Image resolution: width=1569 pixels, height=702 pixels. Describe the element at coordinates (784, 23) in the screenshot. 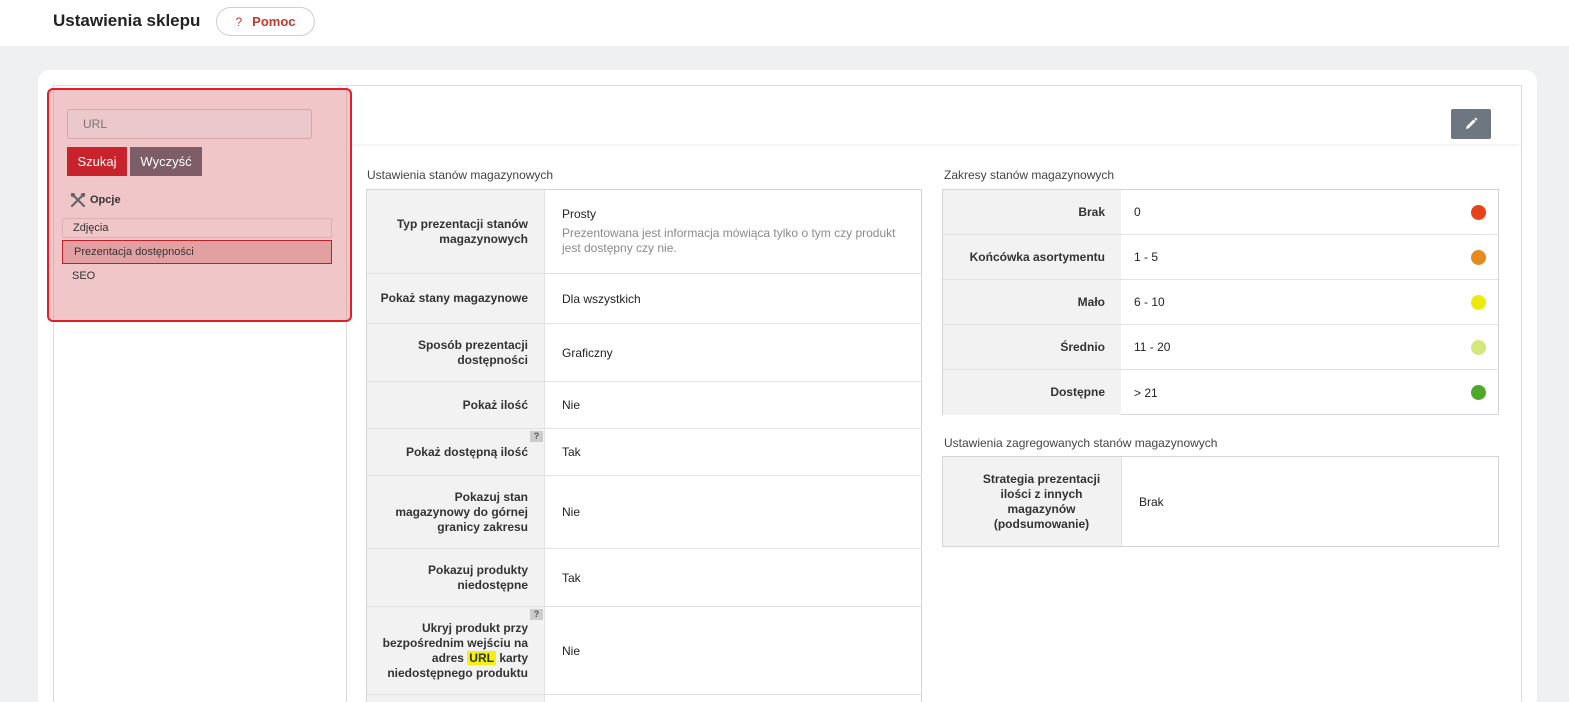

I see `top-bar: Ustawienia sklepu ? Pomoc` at that location.